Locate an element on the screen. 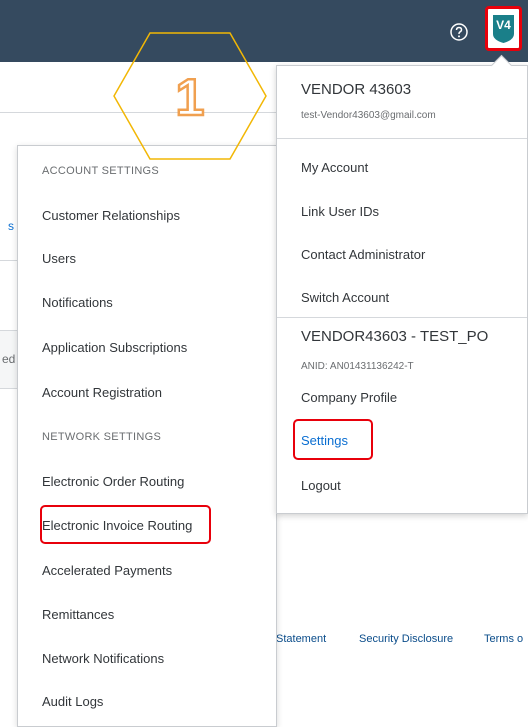 Image resolution: width=528 pixels, height=727 pixels. avatar-highlight: V4 is located at coordinates (503, 28).